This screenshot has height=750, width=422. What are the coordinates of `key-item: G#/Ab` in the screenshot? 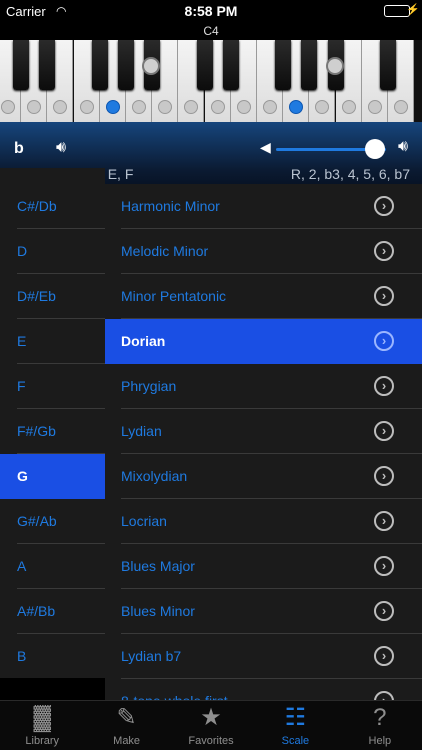 It's located at (52, 521).